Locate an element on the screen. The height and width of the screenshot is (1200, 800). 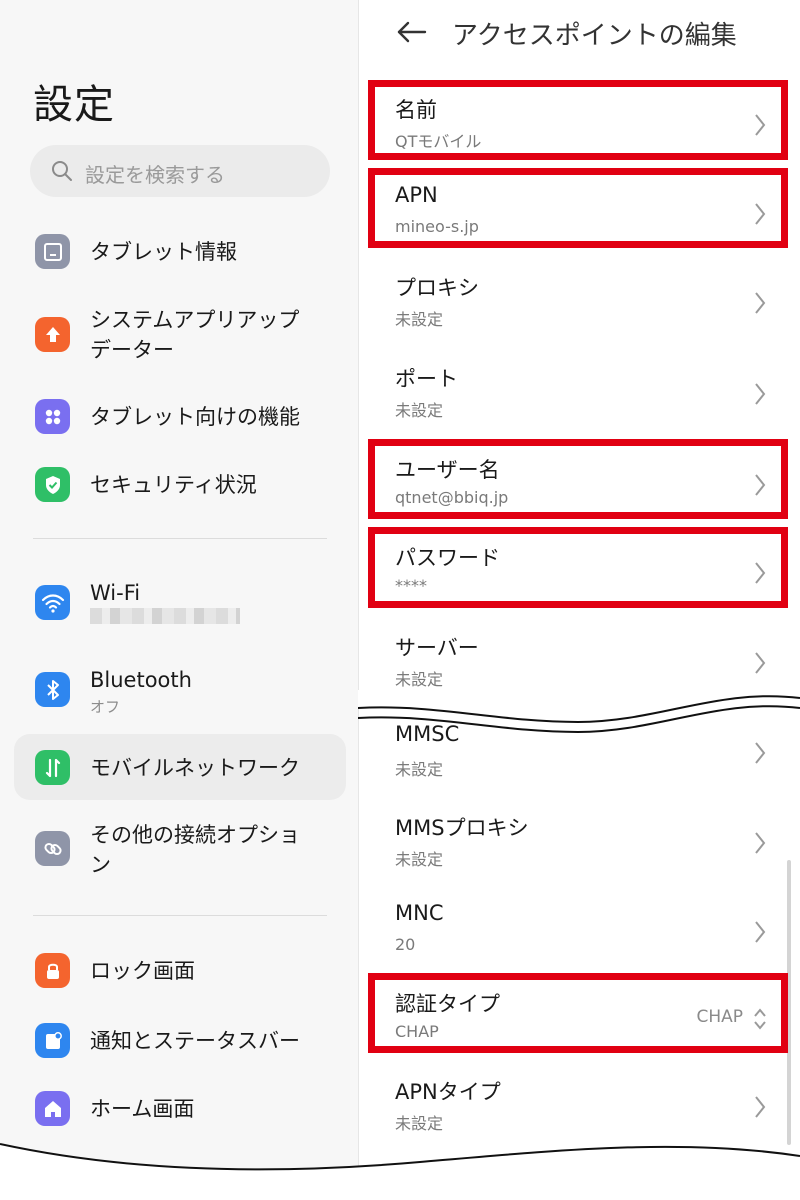
search-placeholder: 設定を検索する is located at coordinates (155, 175).